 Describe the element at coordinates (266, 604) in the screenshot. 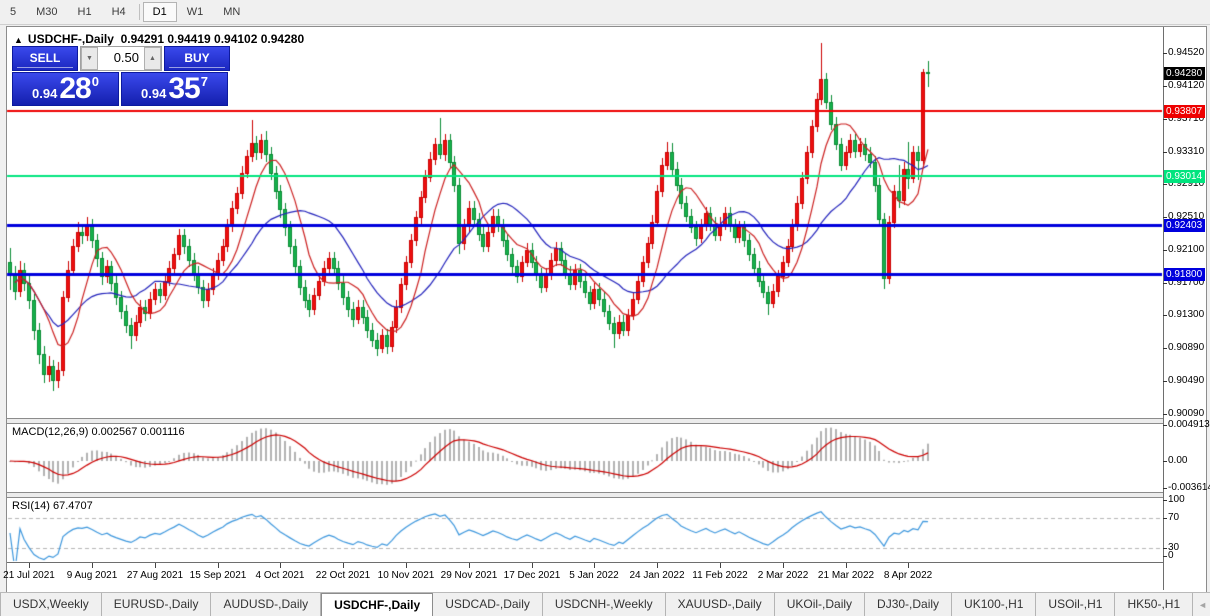

I see `tab-audusd-daily: AUDUSD-,Daily` at that location.